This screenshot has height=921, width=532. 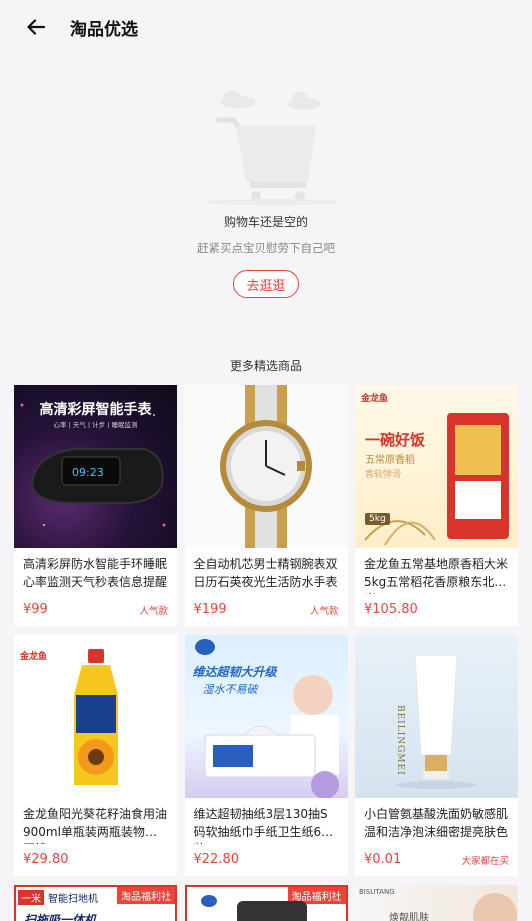 What do you see at coordinates (391, 609) in the screenshot?
I see `product-price: ¥105.80` at bounding box center [391, 609].